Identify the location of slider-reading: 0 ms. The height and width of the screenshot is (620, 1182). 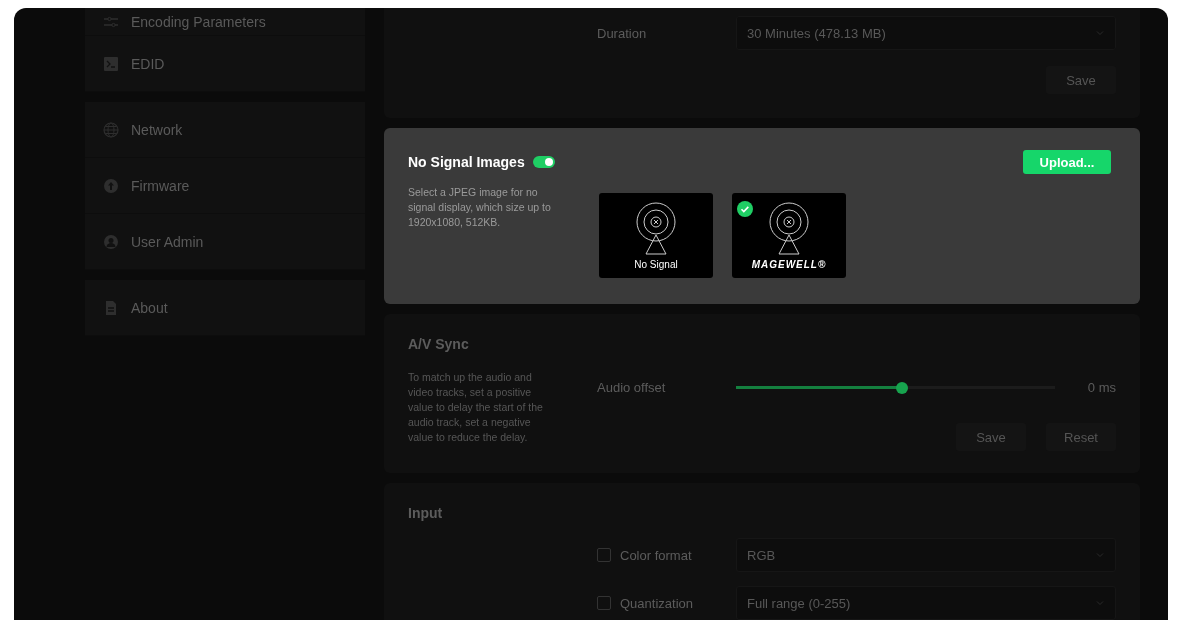
(1101, 387).